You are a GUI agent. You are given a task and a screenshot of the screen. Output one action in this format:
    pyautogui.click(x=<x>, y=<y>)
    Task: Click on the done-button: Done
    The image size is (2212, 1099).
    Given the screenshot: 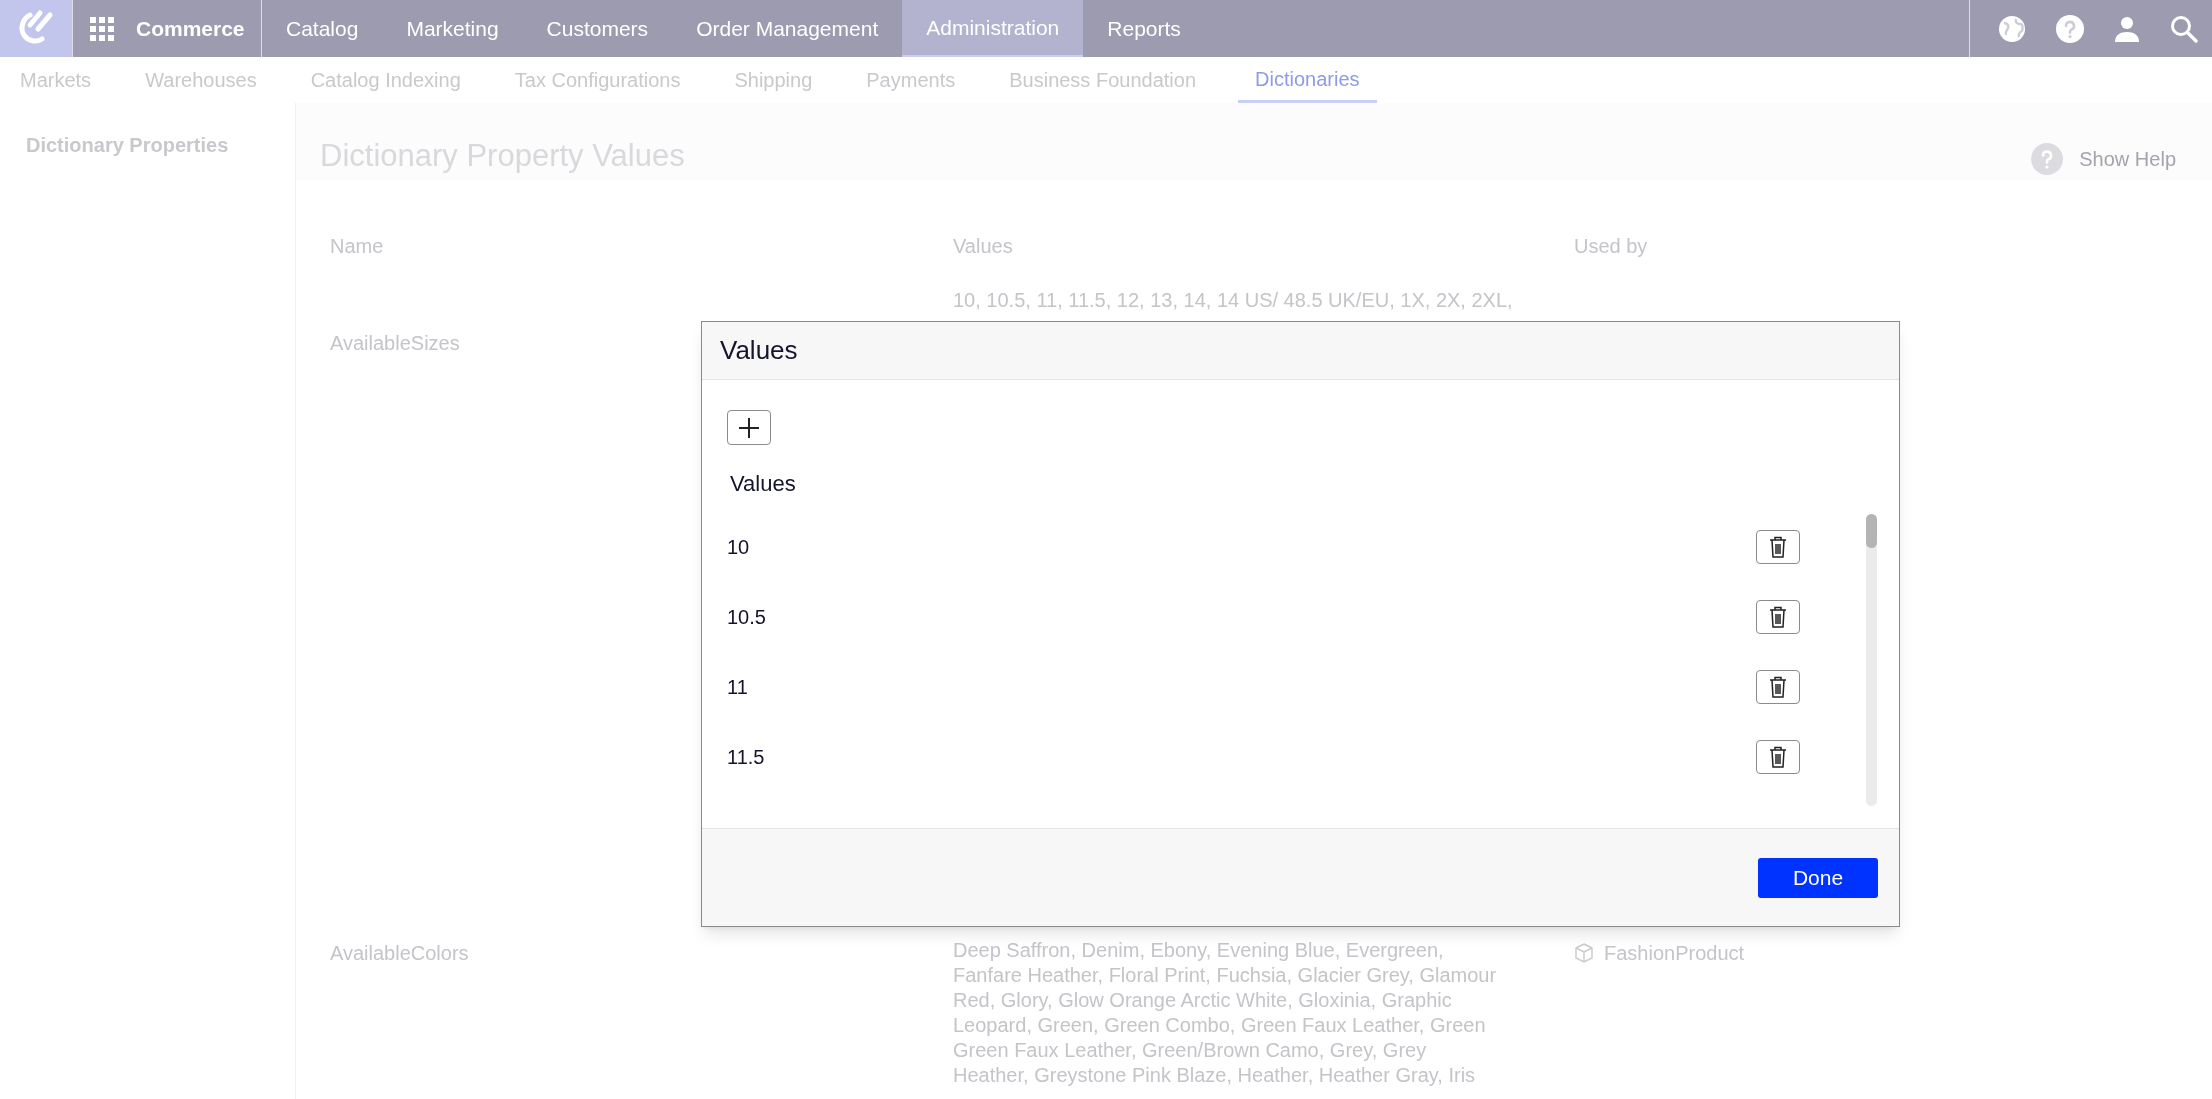 What is the action you would take?
    pyautogui.click(x=1818, y=877)
    